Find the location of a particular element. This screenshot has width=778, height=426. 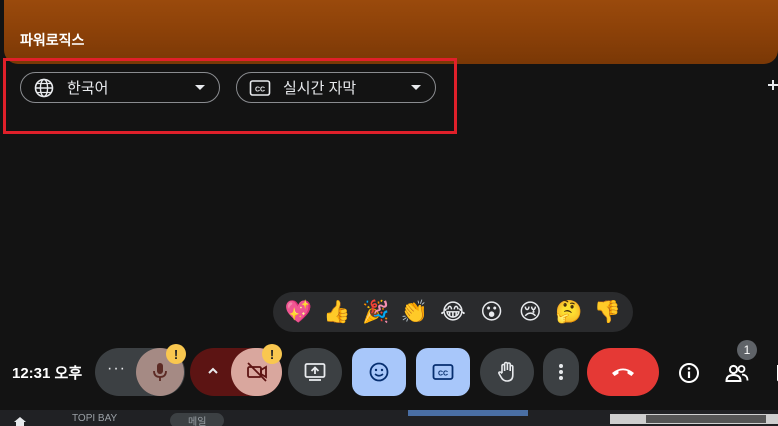

taskbar-item: TOPI BAY is located at coordinates (94, 418).